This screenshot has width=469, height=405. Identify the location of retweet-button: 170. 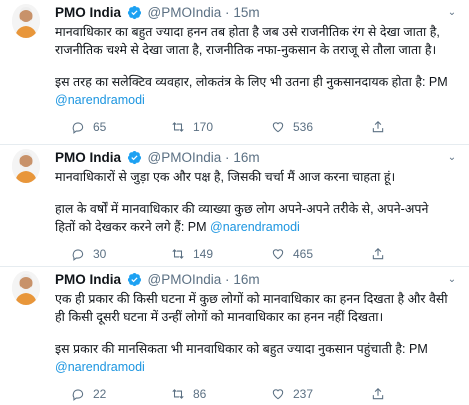
(192, 127).